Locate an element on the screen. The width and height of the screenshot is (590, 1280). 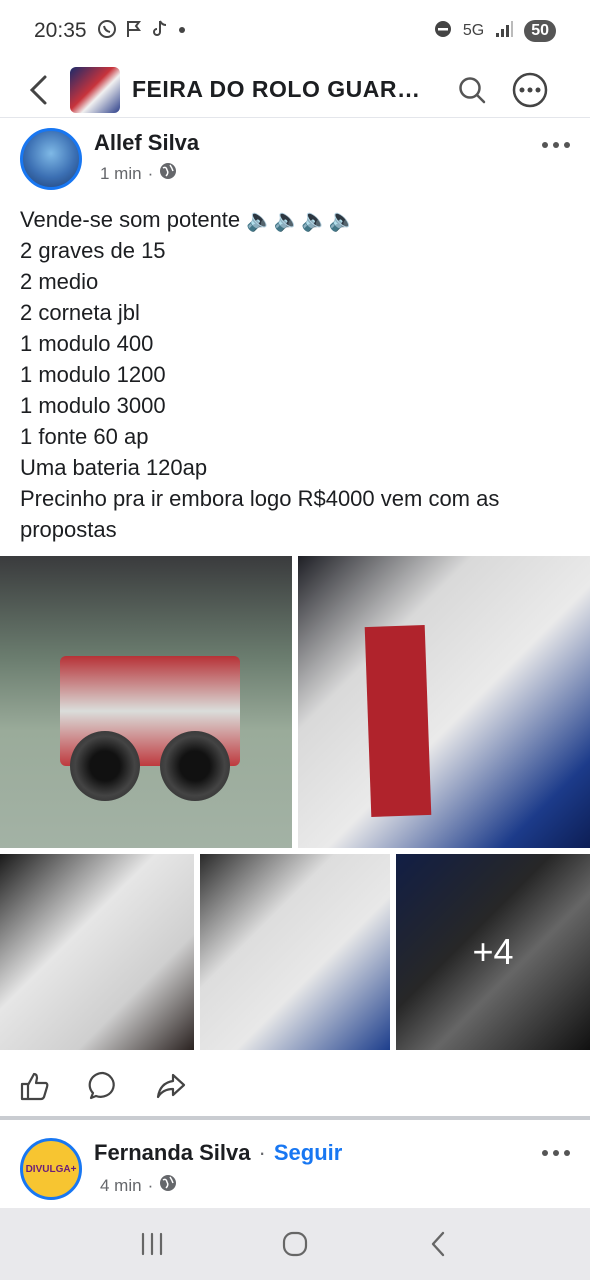
post-author-row: Fernanda Silva · Seguir is located at coordinates (218, 1153).